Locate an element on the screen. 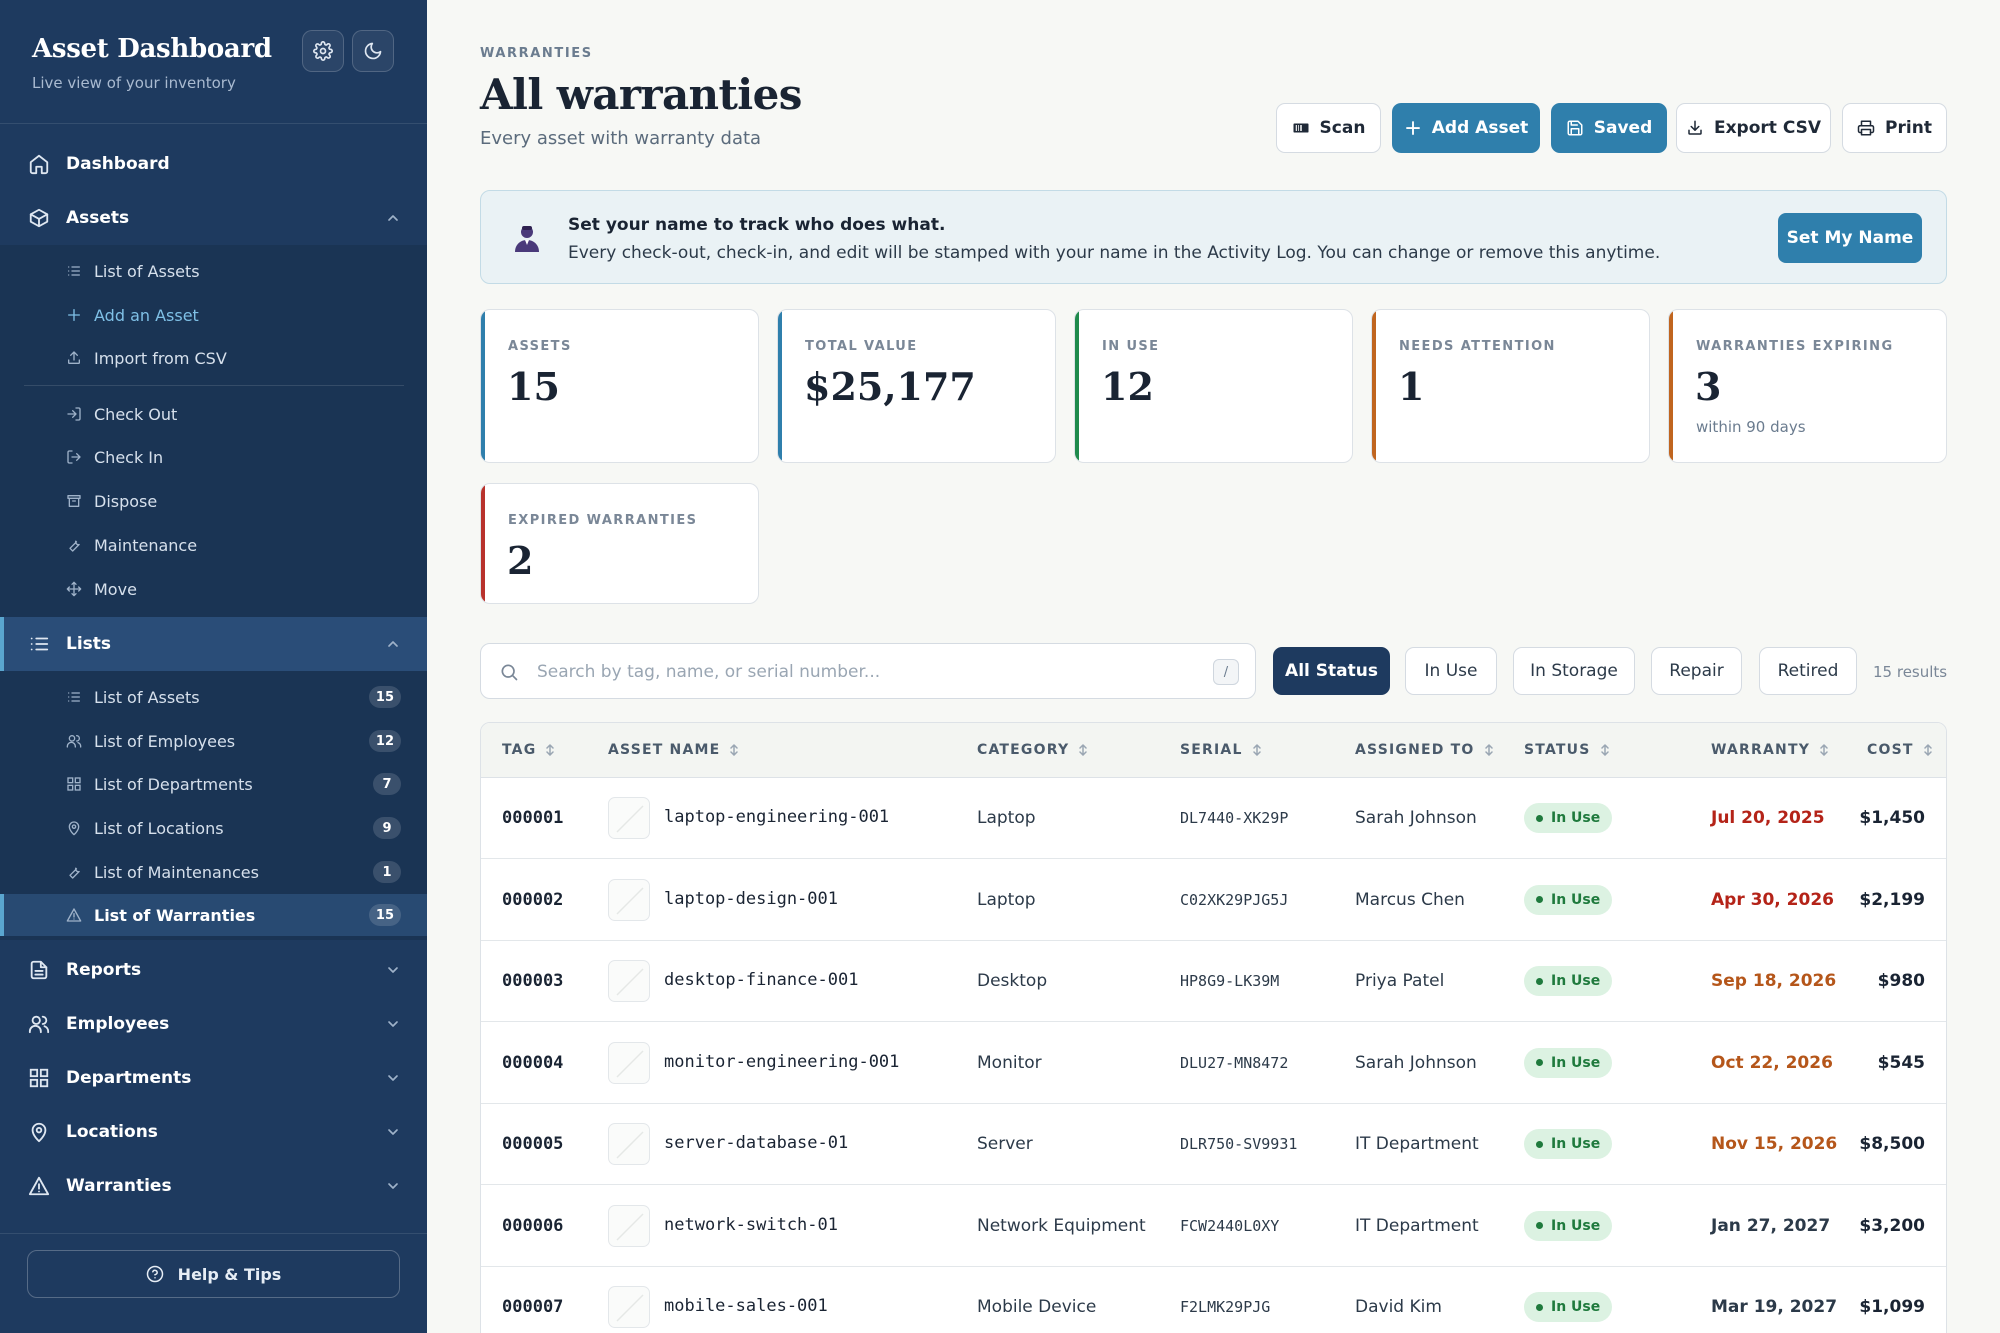  filter-in-use: In Use is located at coordinates (1451, 671).